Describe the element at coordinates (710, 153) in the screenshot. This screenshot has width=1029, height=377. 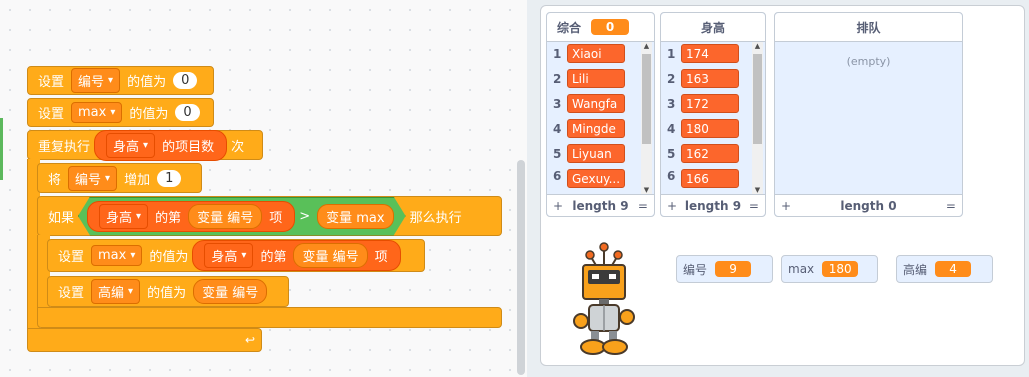
I see `list-item-value: 162` at that location.